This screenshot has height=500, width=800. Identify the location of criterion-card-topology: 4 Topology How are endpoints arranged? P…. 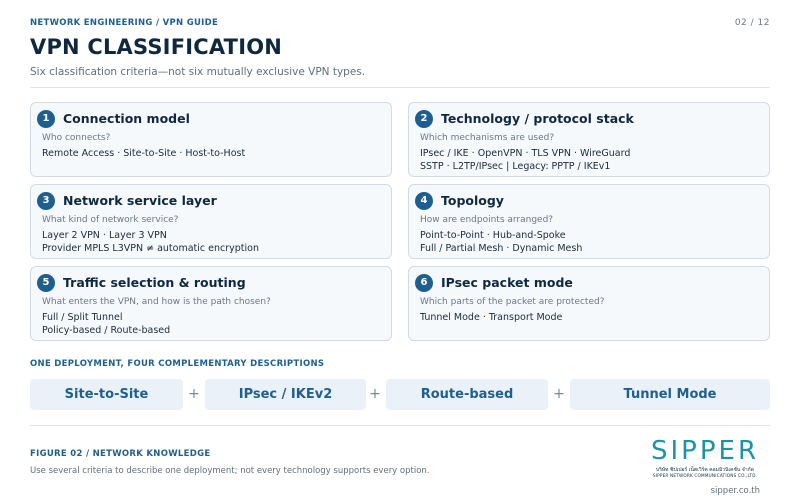
(589, 221).